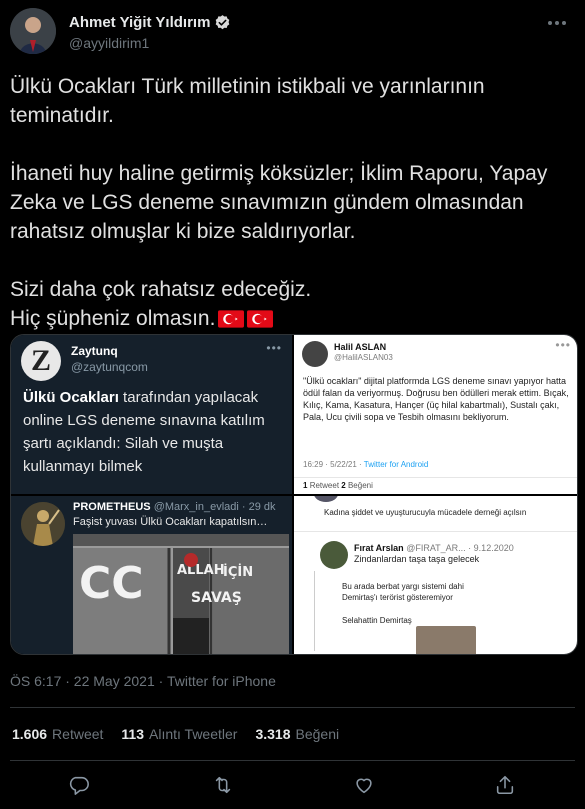 The width and height of the screenshot is (585, 809). What do you see at coordinates (343, 485) in the screenshot?
I see `screenshot-like-count: 2` at bounding box center [343, 485].